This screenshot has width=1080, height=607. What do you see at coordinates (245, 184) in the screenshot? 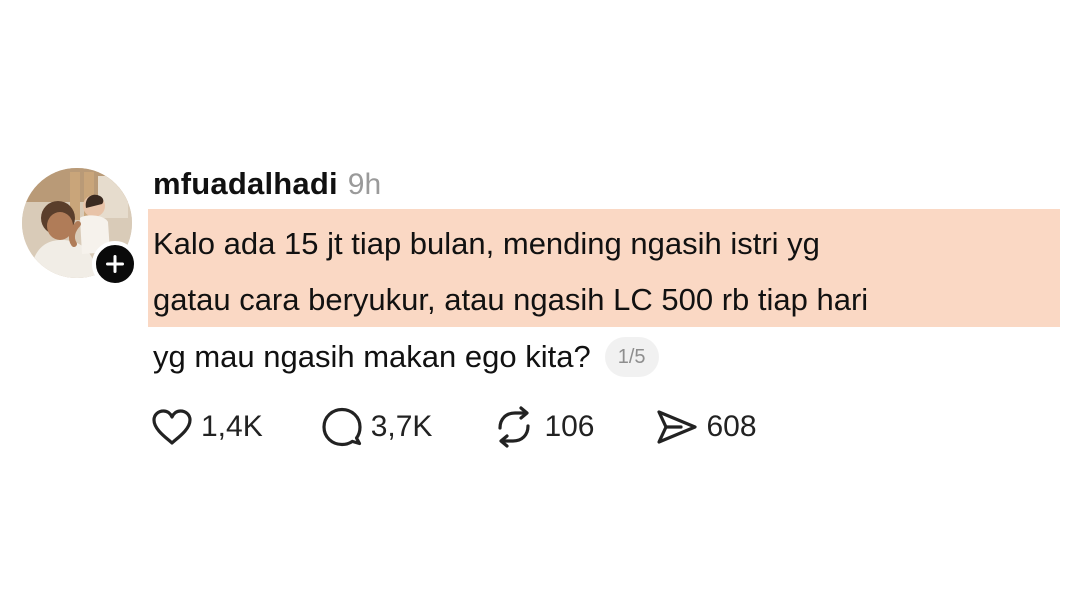
I see `author-username: mfuadalhadi` at bounding box center [245, 184].